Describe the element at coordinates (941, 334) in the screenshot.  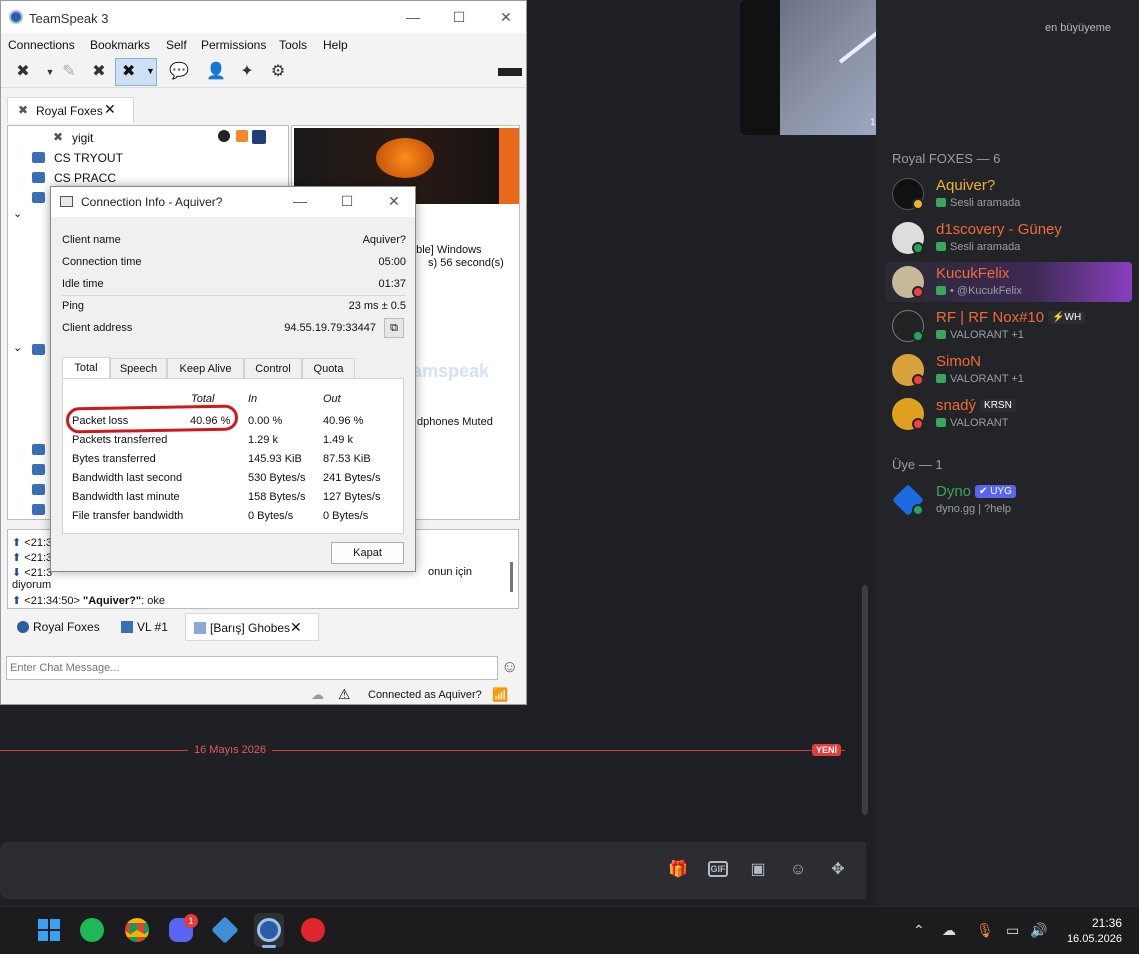
I see `game-icon` at that location.